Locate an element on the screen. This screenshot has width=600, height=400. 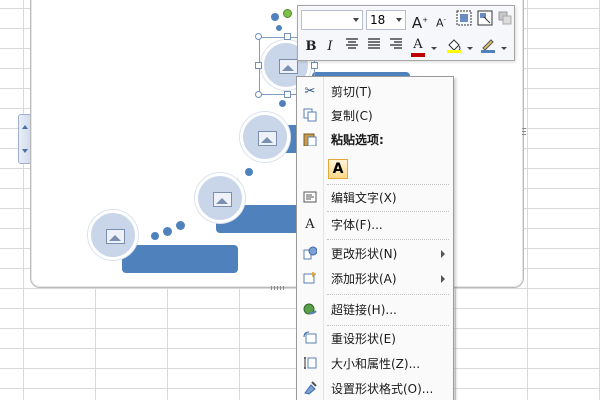
font-size-value: 18 is located at coordinates (378, 20).